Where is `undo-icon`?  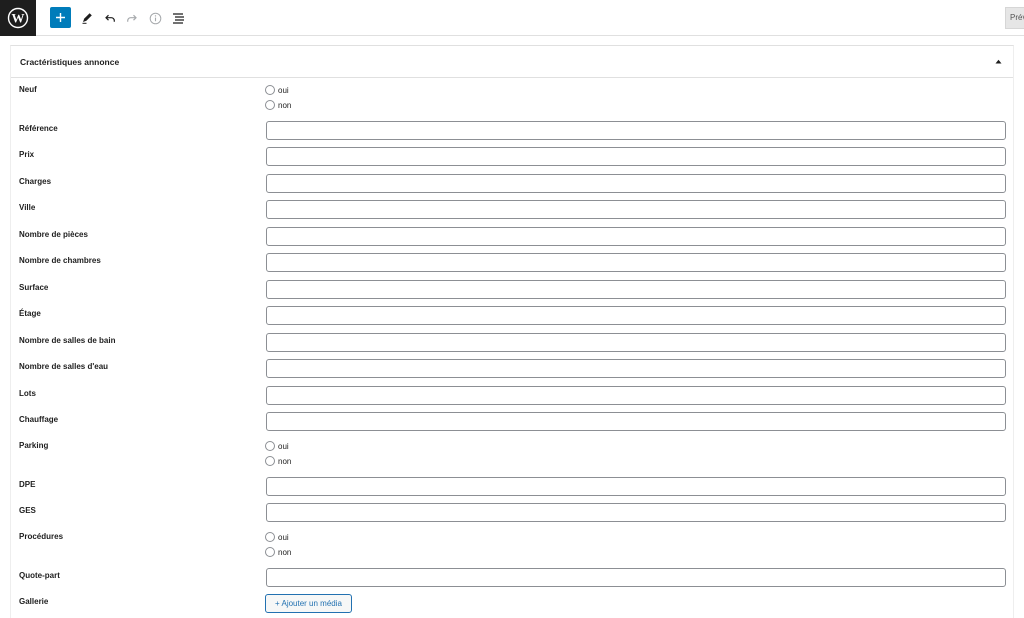 undo-icon is located at coordinates (110, 18).